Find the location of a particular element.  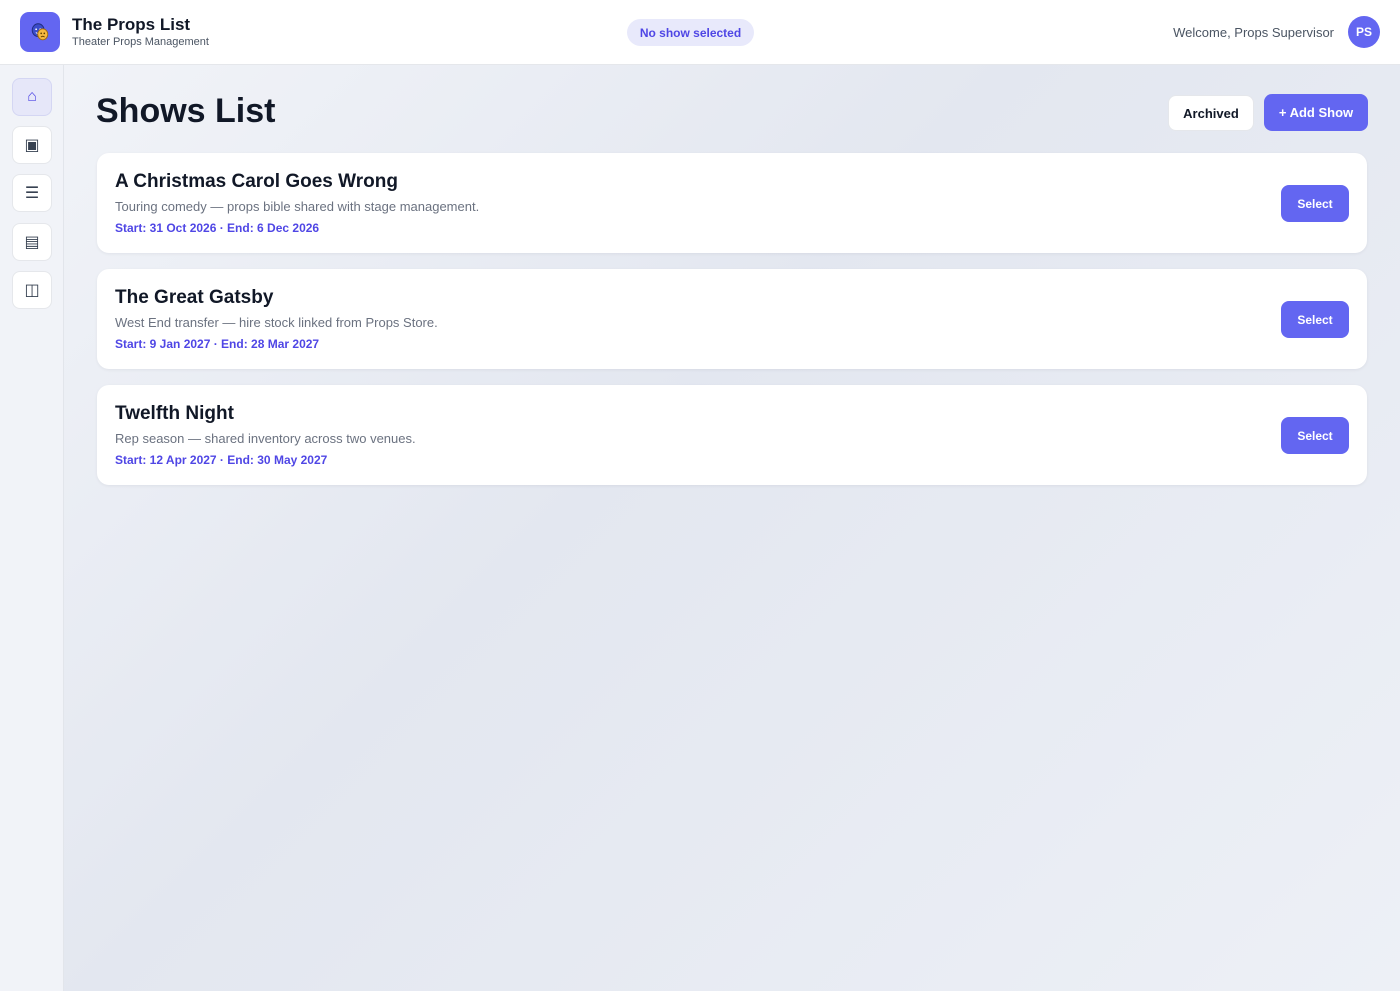

shows-icon: ▣ is located at coordinates (32, 145).